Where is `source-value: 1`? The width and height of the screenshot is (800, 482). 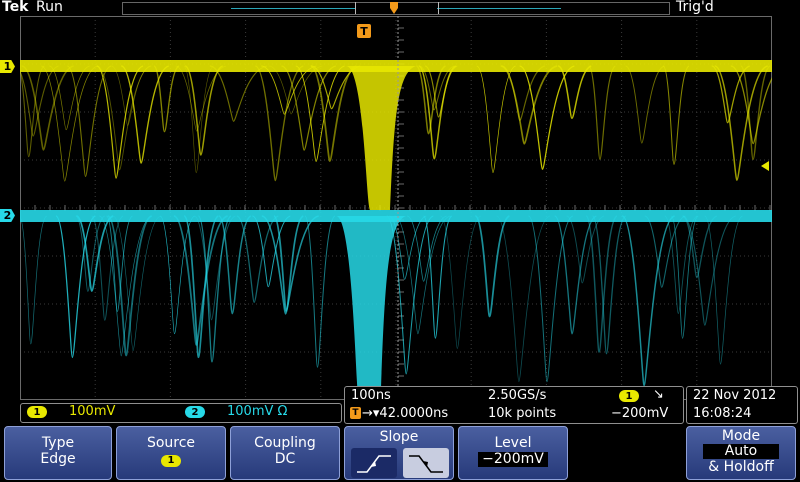 source-value: 1 is located at coordinates (171, 460).